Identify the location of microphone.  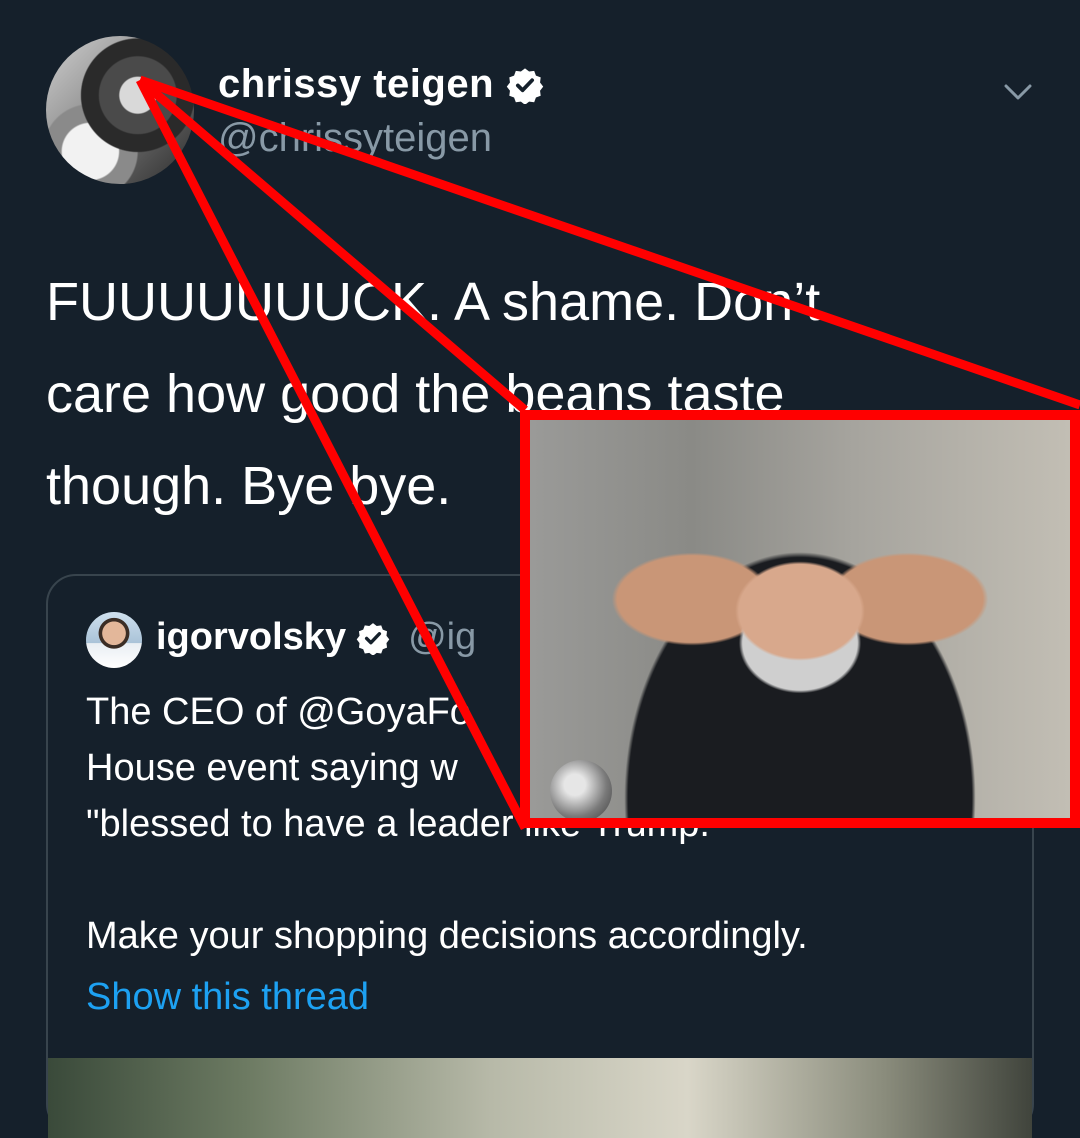
(581, 789).